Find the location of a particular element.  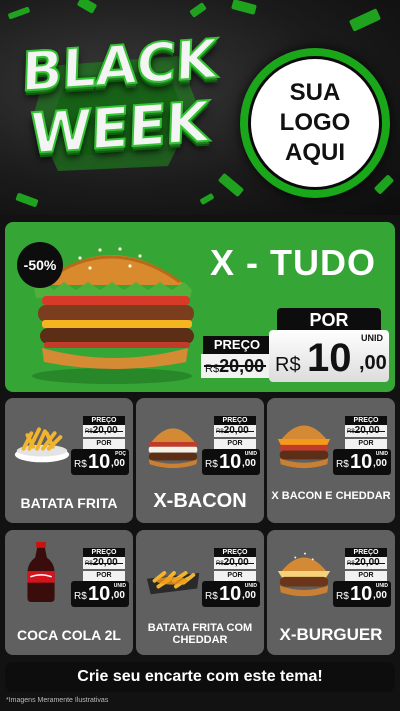

price-tag: UNID R$ 10 ,00 is located at coordinates (329, 356).